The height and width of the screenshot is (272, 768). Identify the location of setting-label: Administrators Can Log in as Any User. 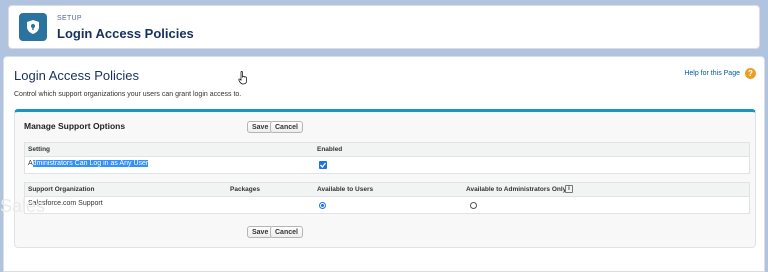
(88, 163).